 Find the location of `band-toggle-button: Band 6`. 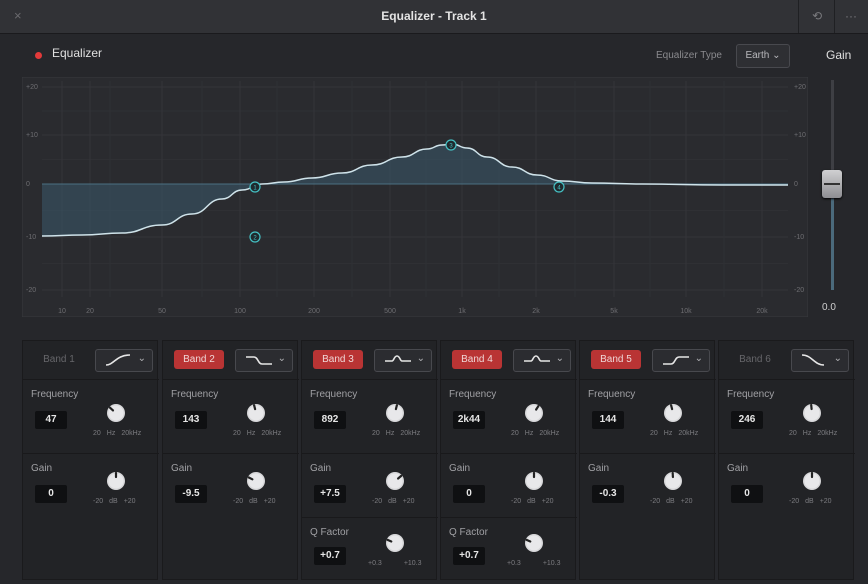

band-toggle-button: Band 6 is located at coordinates (755, 359).